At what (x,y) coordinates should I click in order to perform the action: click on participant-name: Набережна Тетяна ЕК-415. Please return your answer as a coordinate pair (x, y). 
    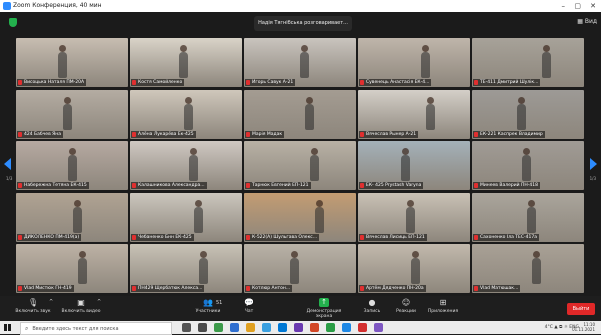
    Looking at the image, I should click on (53, 185).